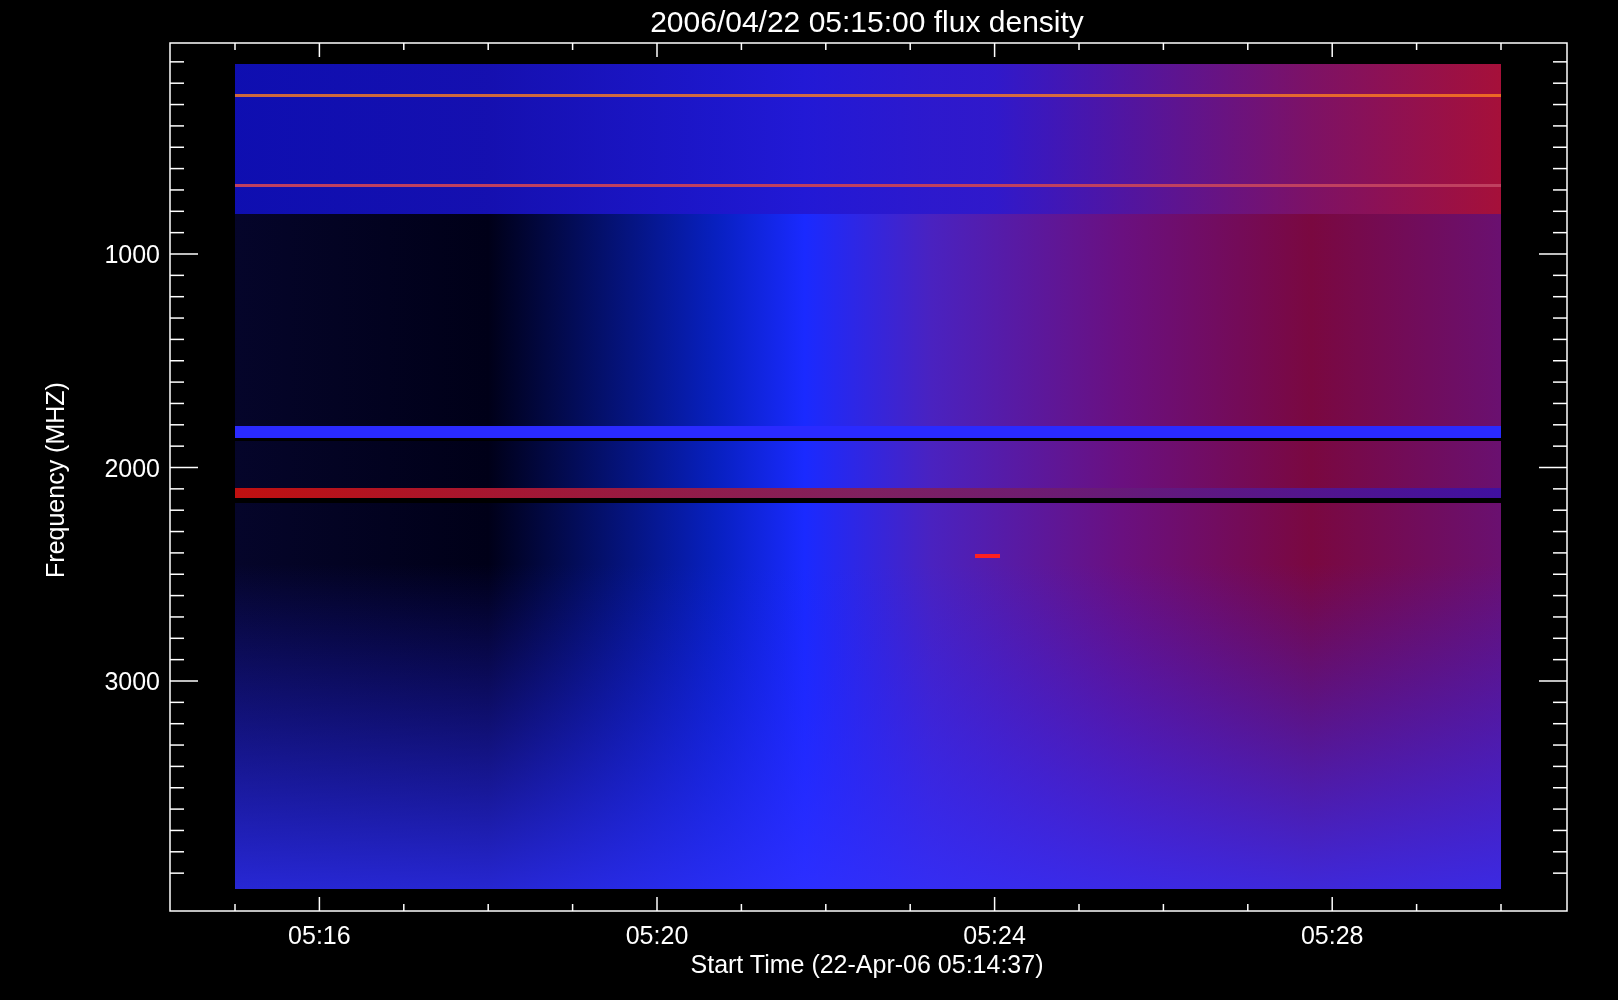 Image resolution: width=1618 pixels, height=1000 pixels. I want to click on x-tick-label: 05:16, so click(319, 935).